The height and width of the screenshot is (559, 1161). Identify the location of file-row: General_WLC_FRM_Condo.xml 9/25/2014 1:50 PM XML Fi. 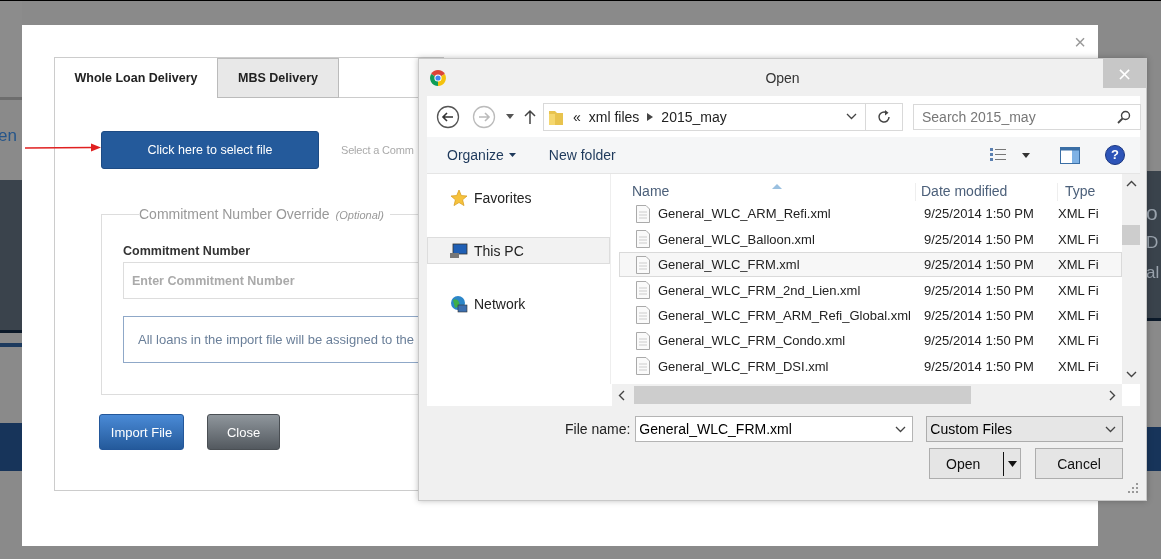
(870, 341).